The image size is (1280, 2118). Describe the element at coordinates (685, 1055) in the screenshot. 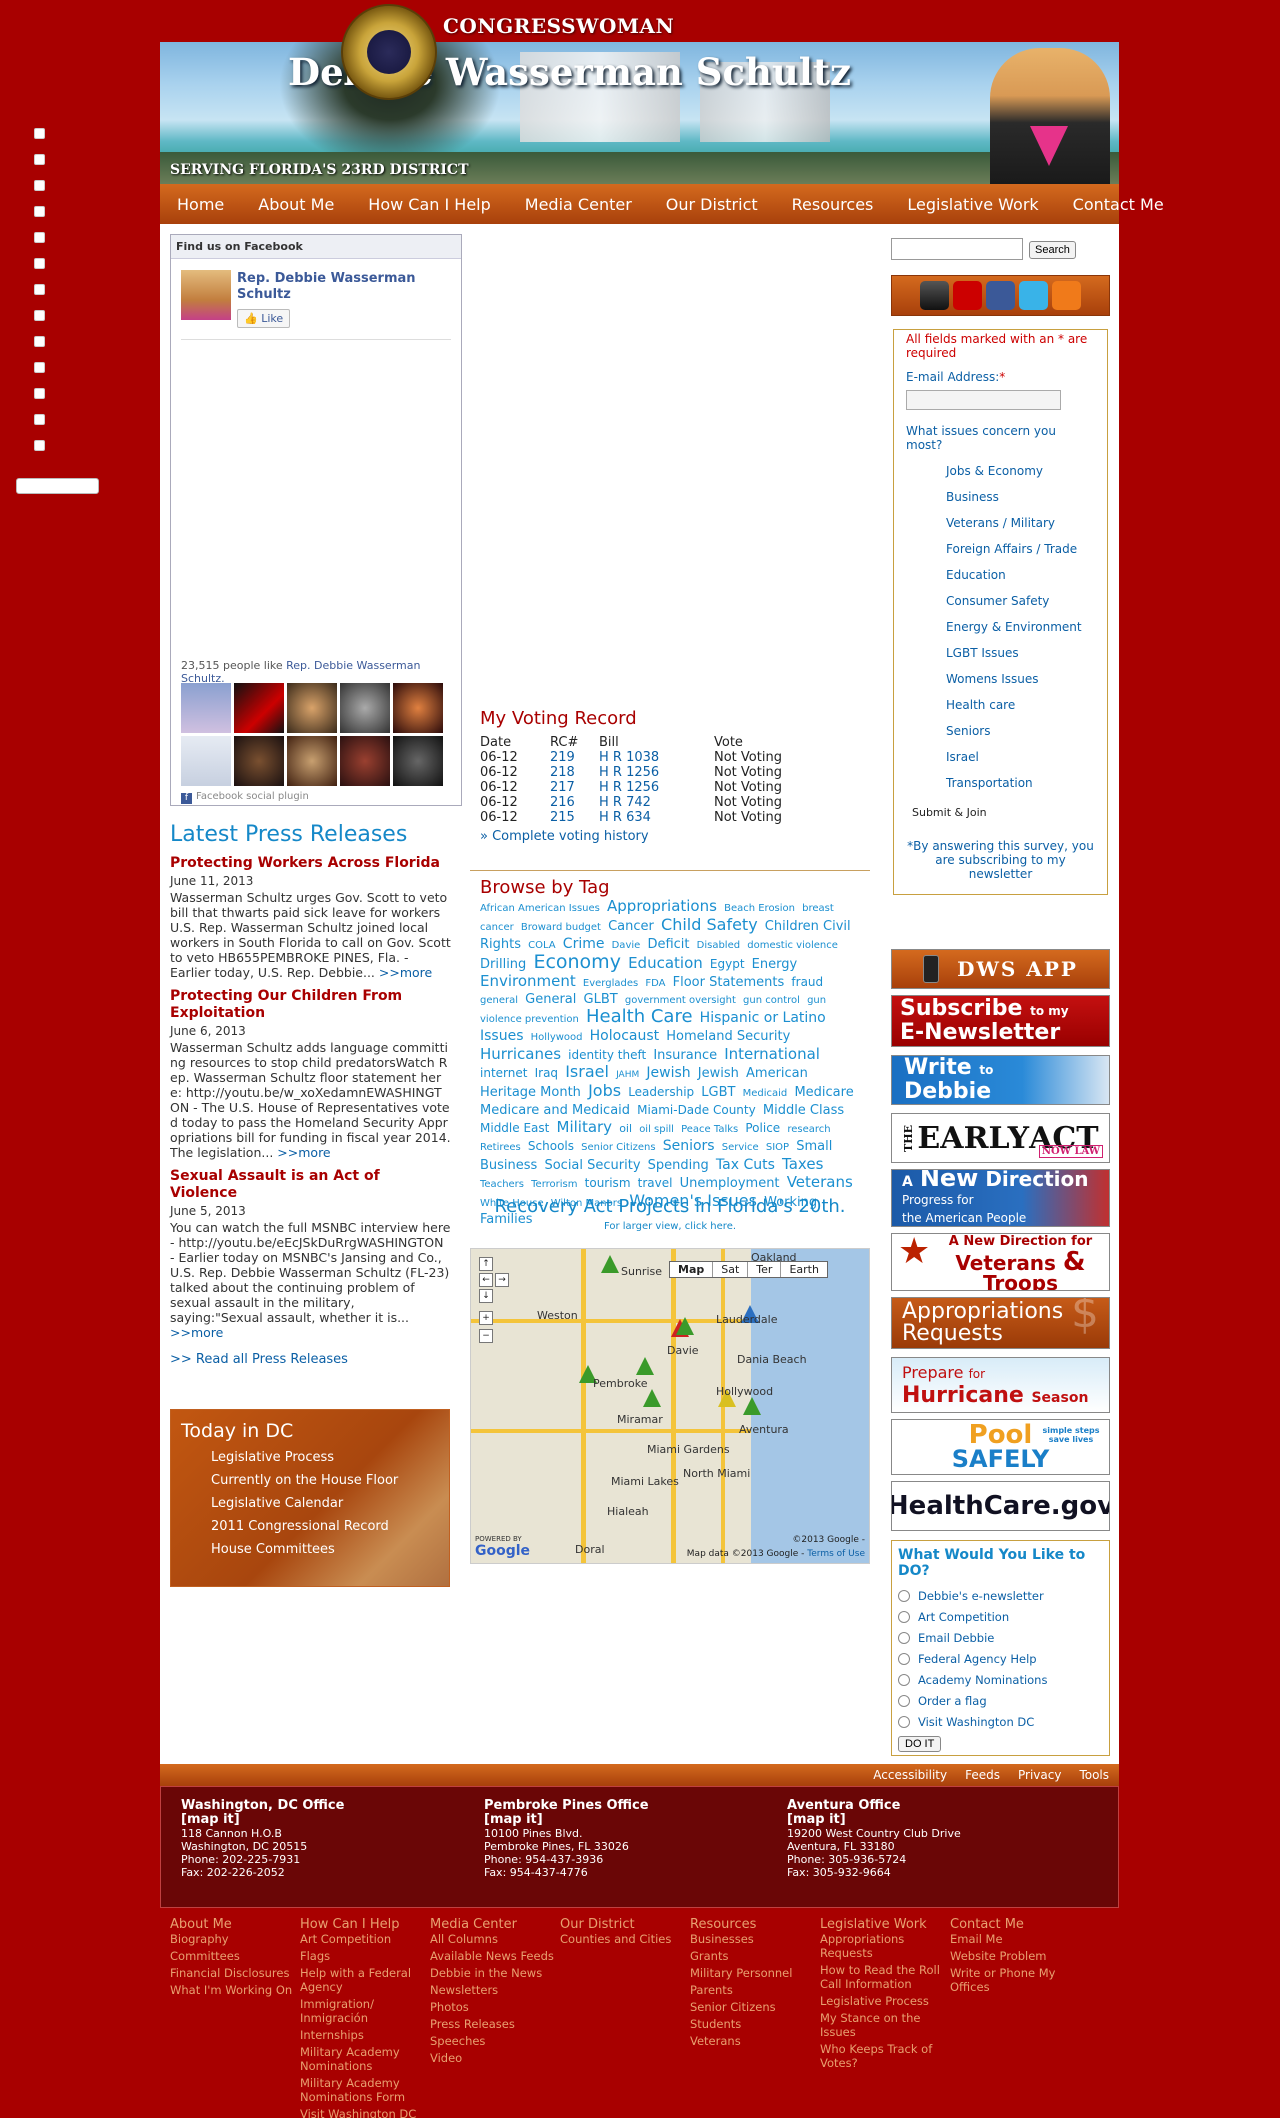

I see `tag-link: Insurance` at that location.